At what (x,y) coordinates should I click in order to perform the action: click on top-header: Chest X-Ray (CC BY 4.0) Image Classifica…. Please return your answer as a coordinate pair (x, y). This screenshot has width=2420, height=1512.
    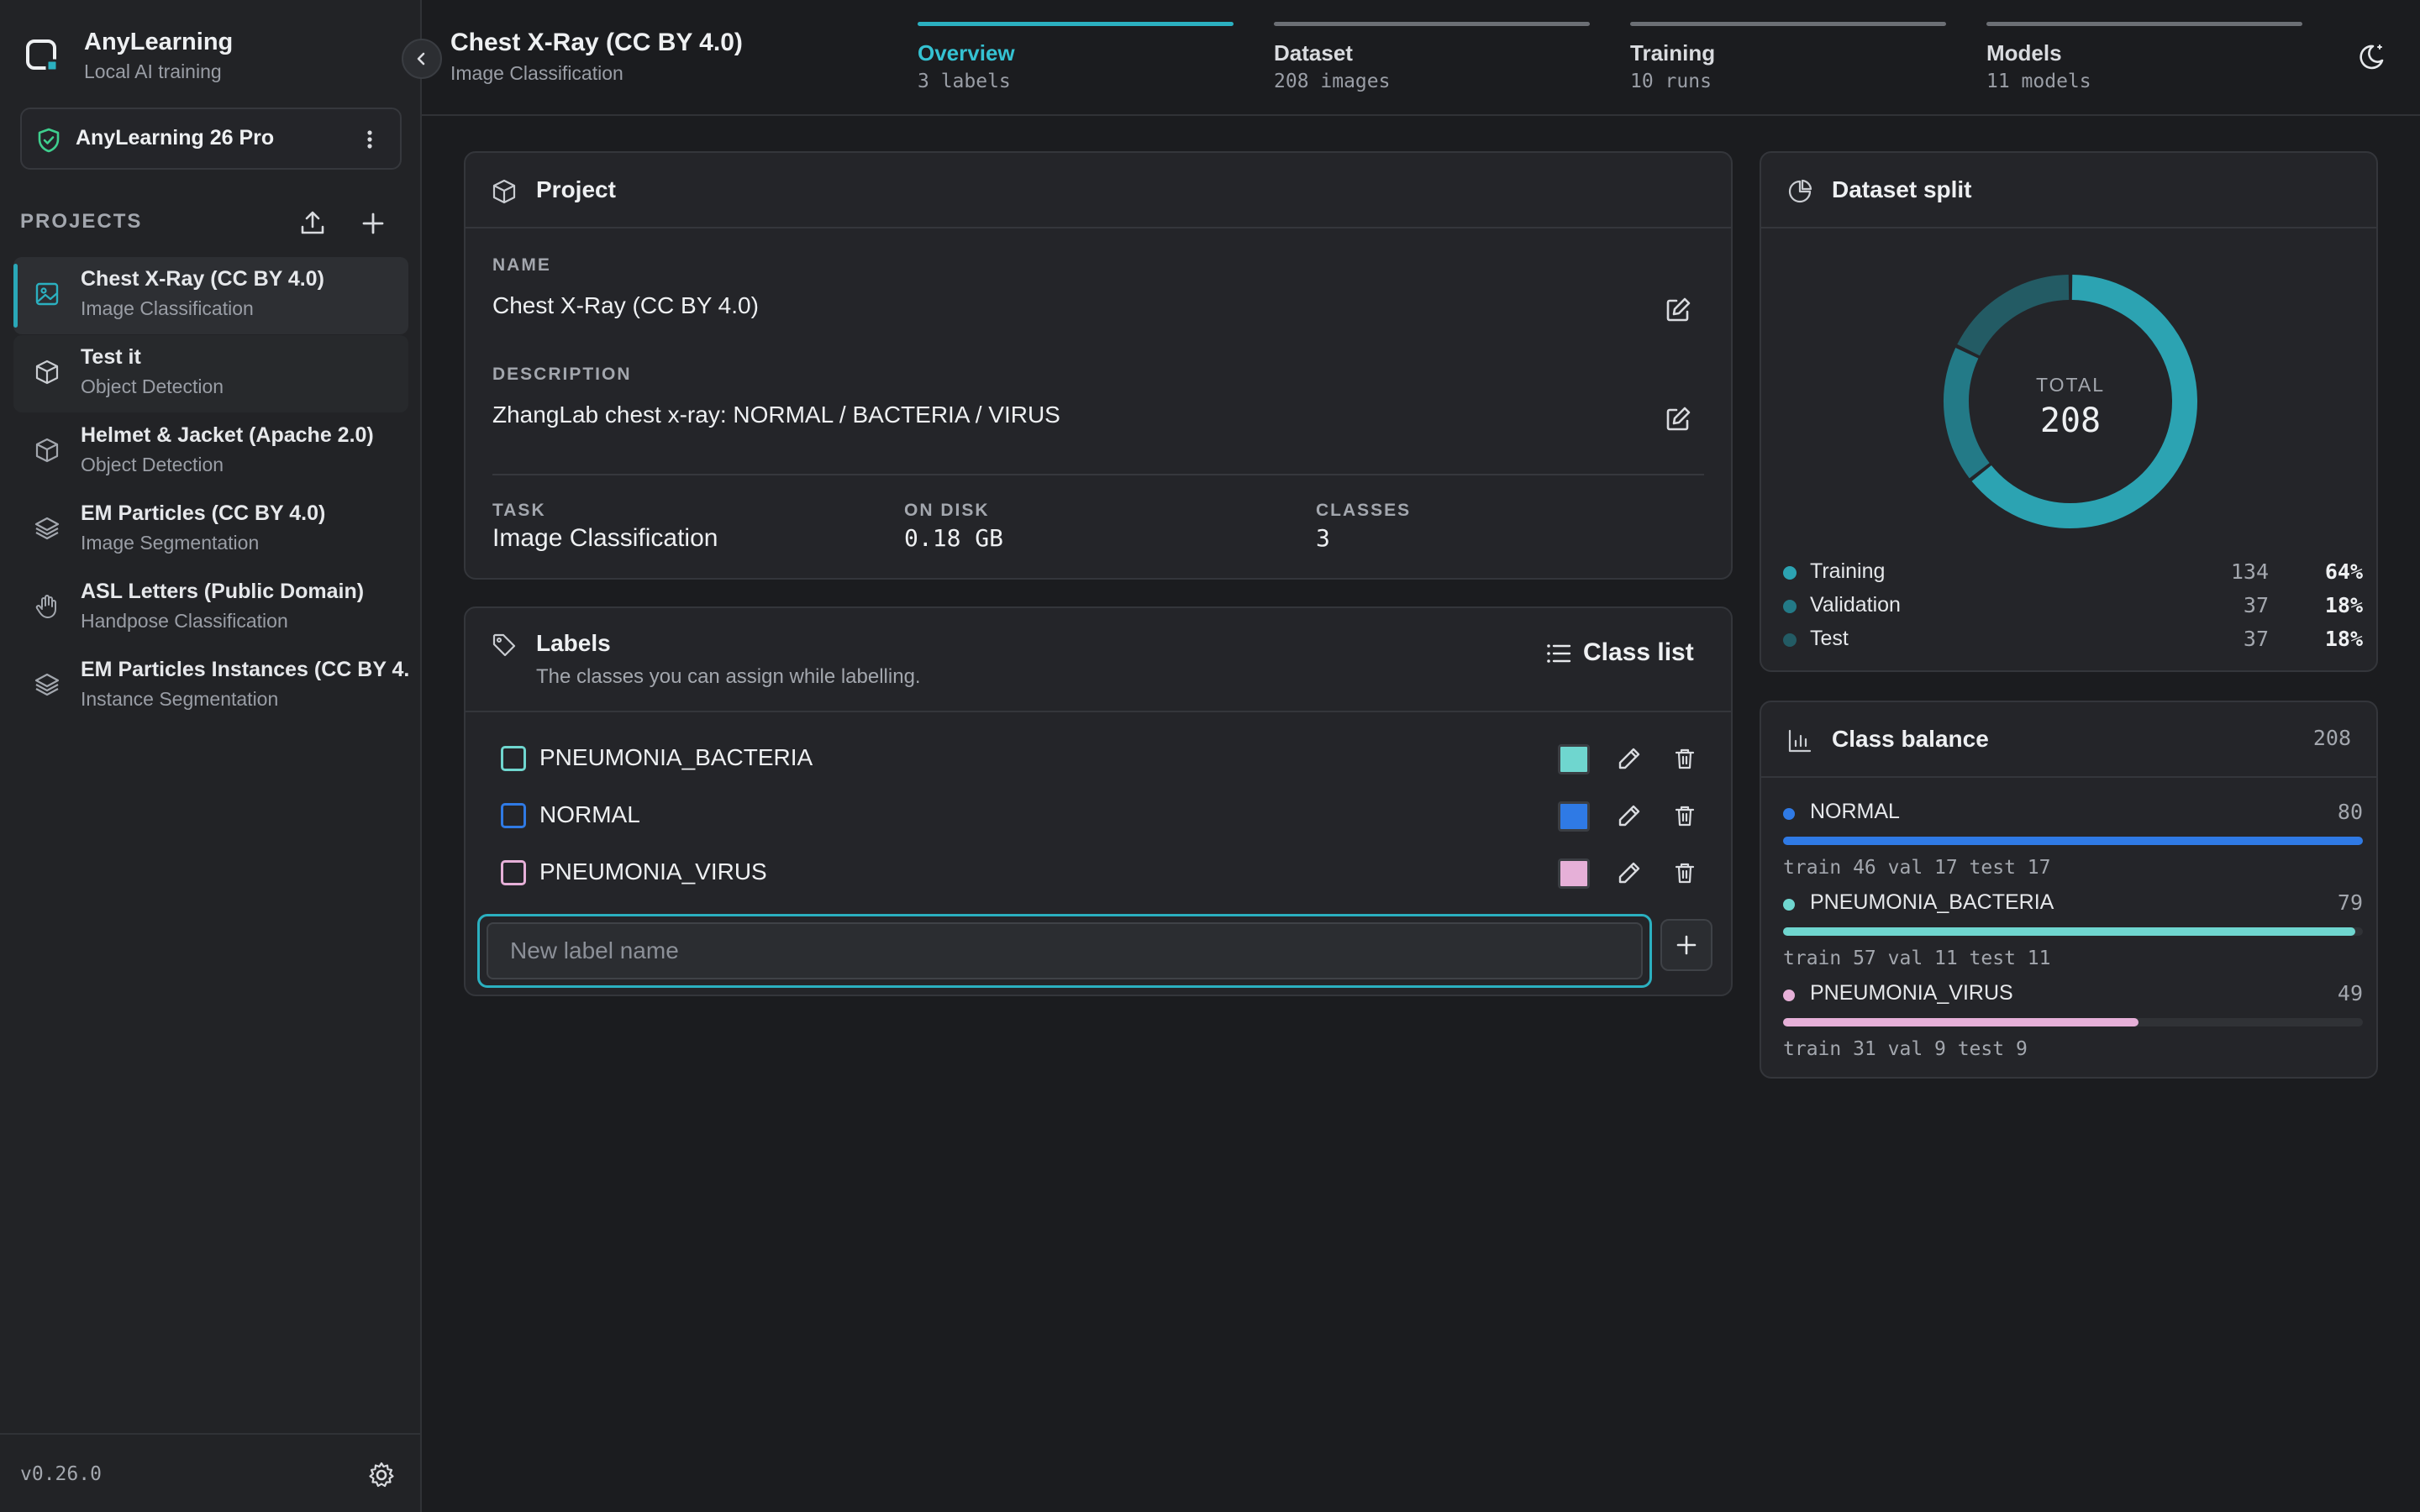
    Looking at the image, I should click on (1421, 58).